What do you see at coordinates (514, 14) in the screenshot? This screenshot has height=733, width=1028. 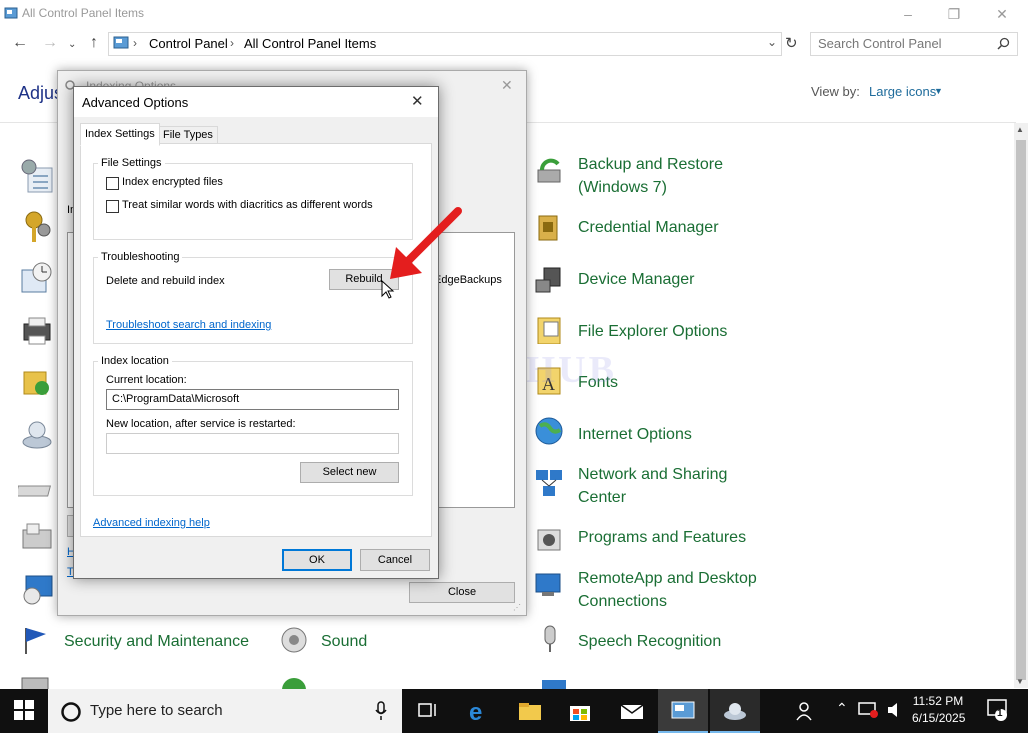 I see `title-bar: All Control Panel Items – ❐ ✕` at bounding box center [514, 14].